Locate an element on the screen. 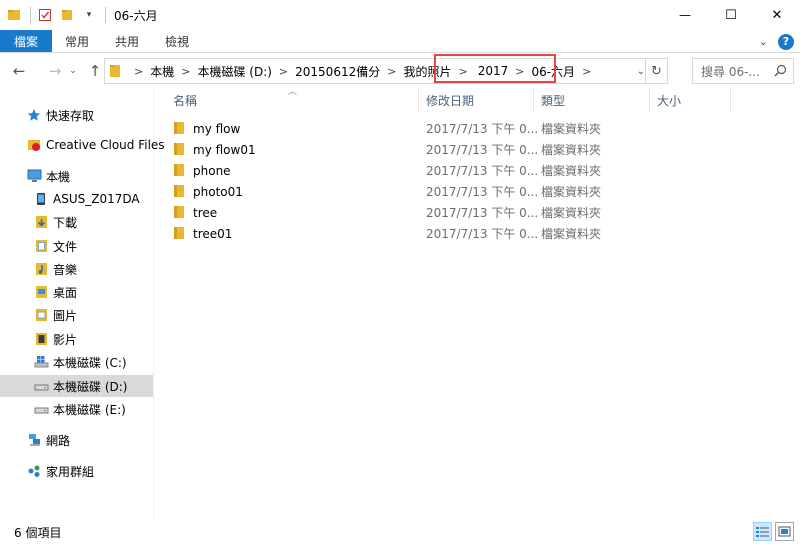  videos-folder-icon is located at coordinates (41, 339).